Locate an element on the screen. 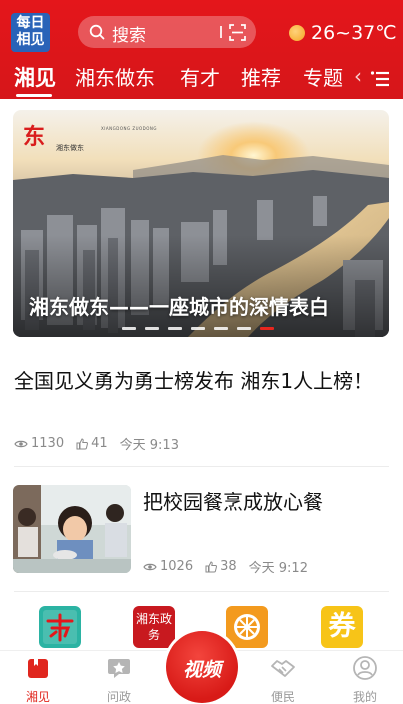 The image size is (403, 704). tab-overflow-indicator: ‹ is located at coordinates (358, 76).